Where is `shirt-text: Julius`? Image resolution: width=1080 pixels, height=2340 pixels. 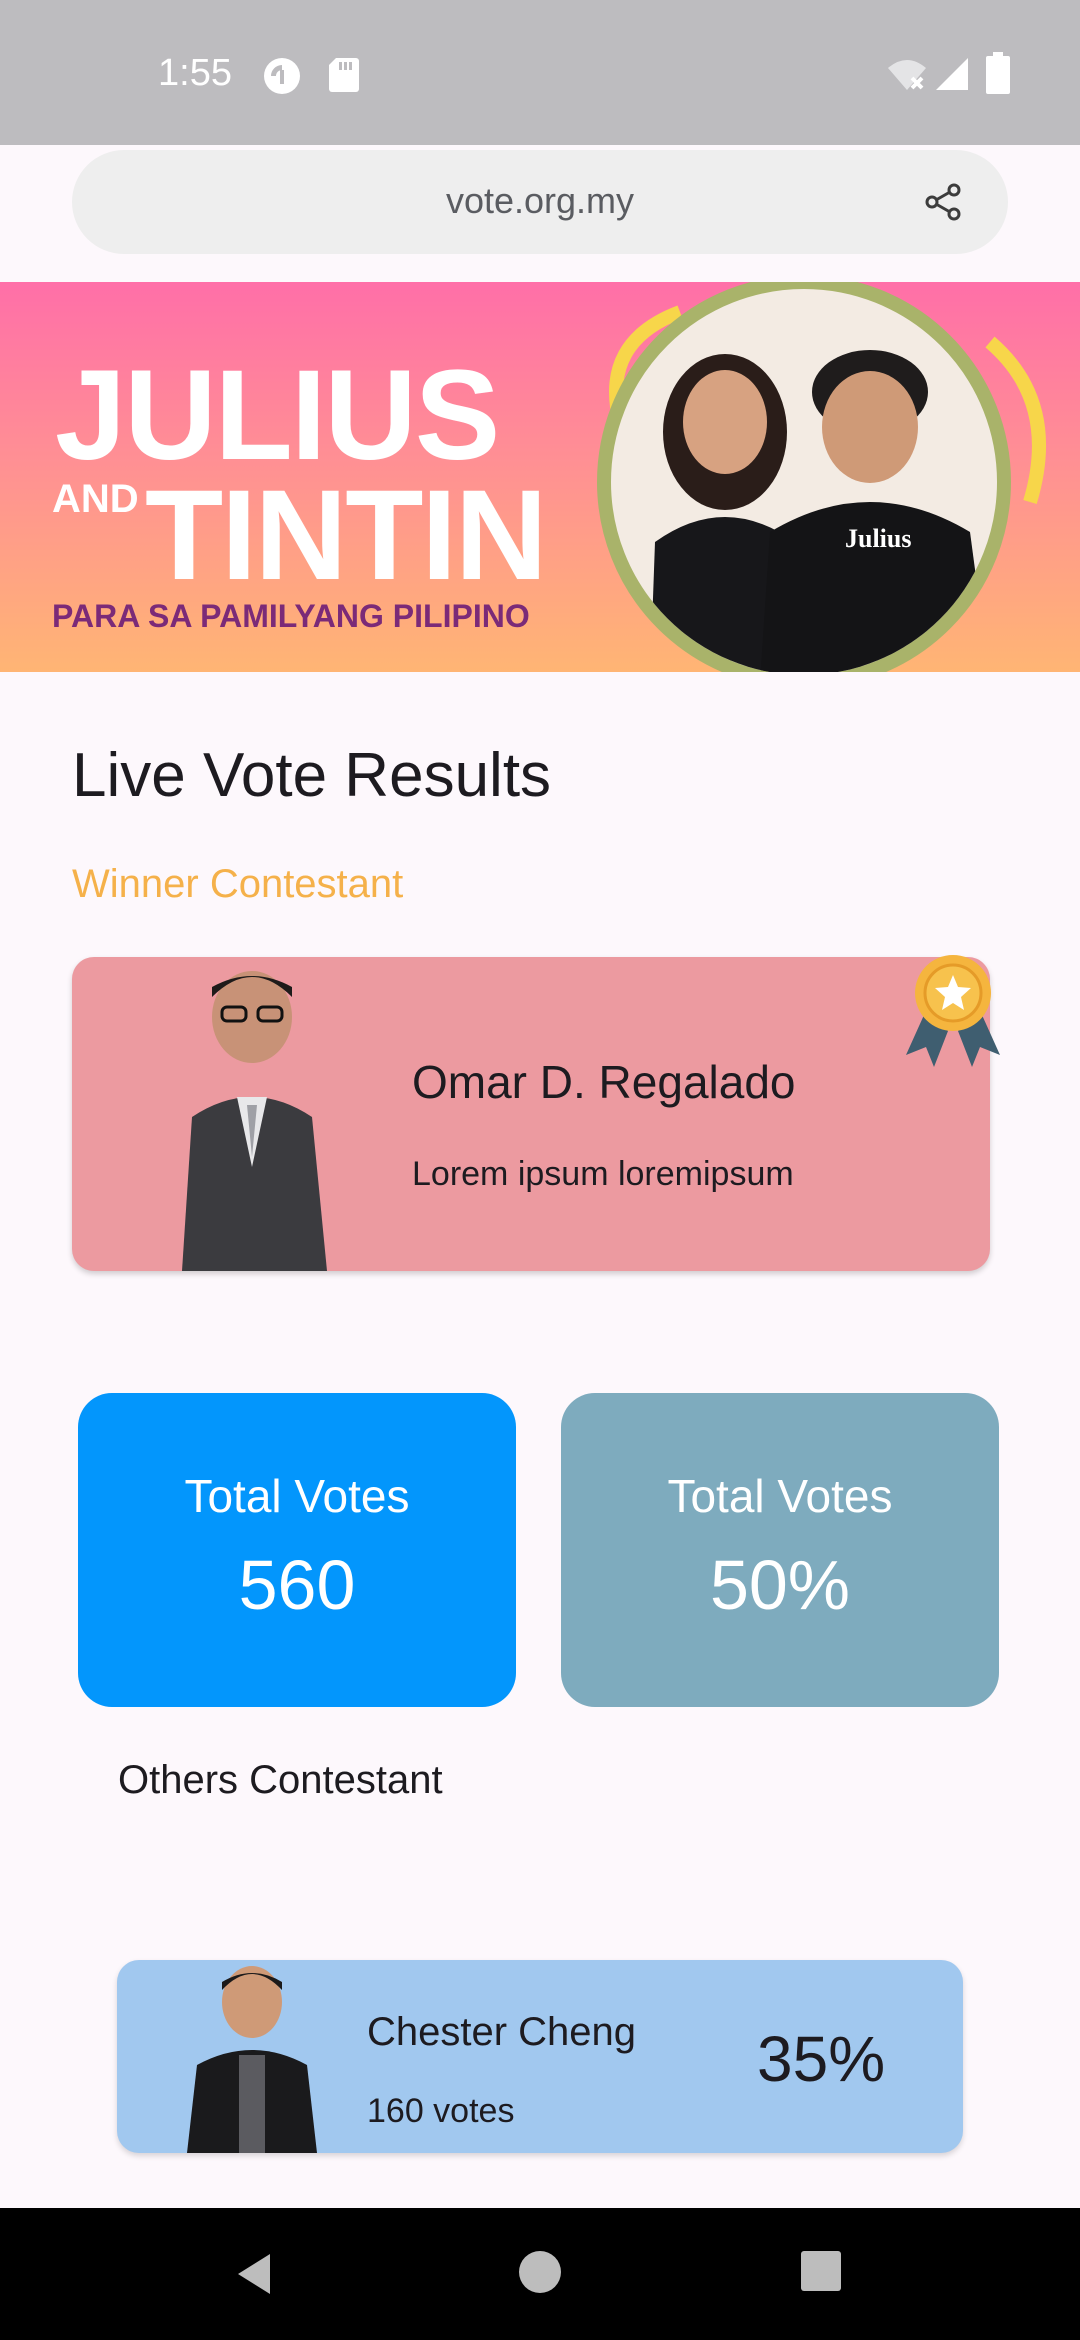 shirt-text: Julius is located at coordinates (878, 538).